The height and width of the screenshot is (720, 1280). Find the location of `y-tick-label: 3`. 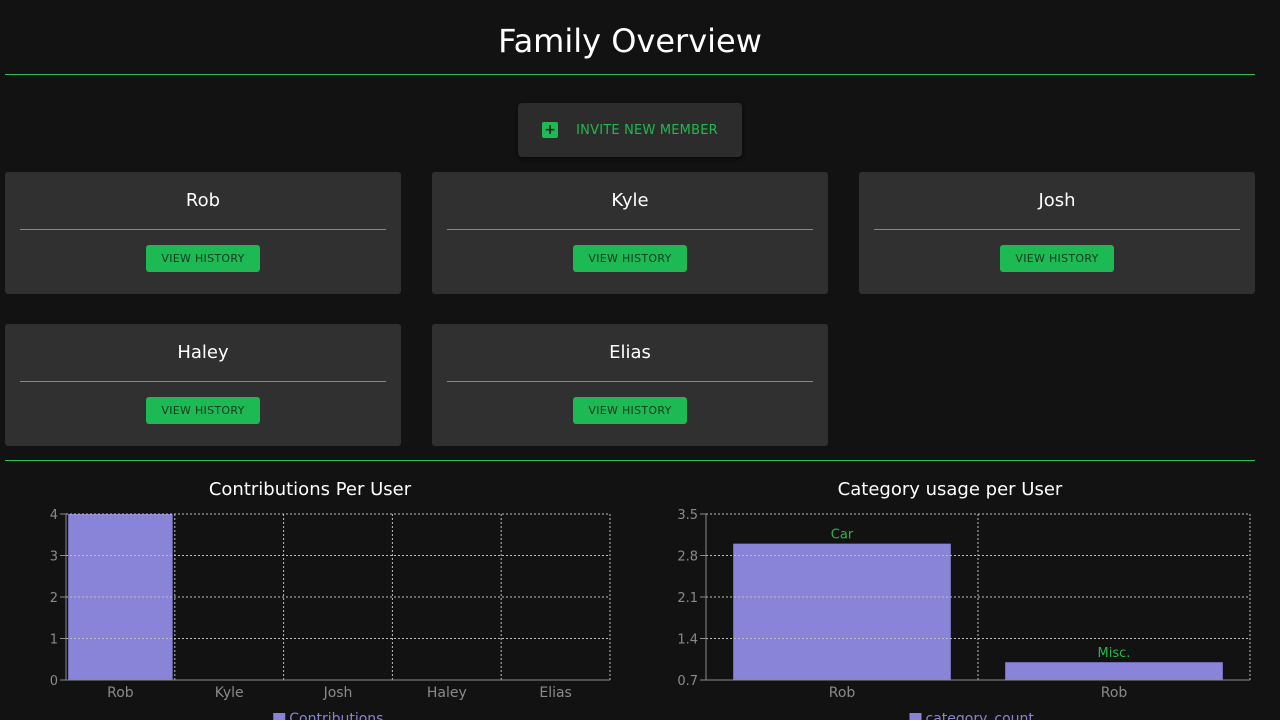

y-tick-label: 3 is located at coordinates (54, 557).